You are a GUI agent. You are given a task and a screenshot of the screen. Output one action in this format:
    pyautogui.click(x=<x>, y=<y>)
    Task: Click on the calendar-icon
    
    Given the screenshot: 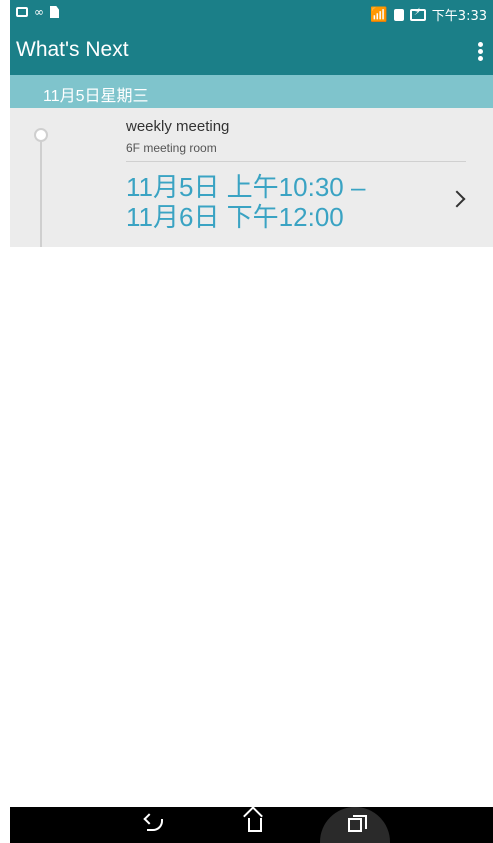 What is the action you would take?
    pyautogui.click(x=22, y=12)
    